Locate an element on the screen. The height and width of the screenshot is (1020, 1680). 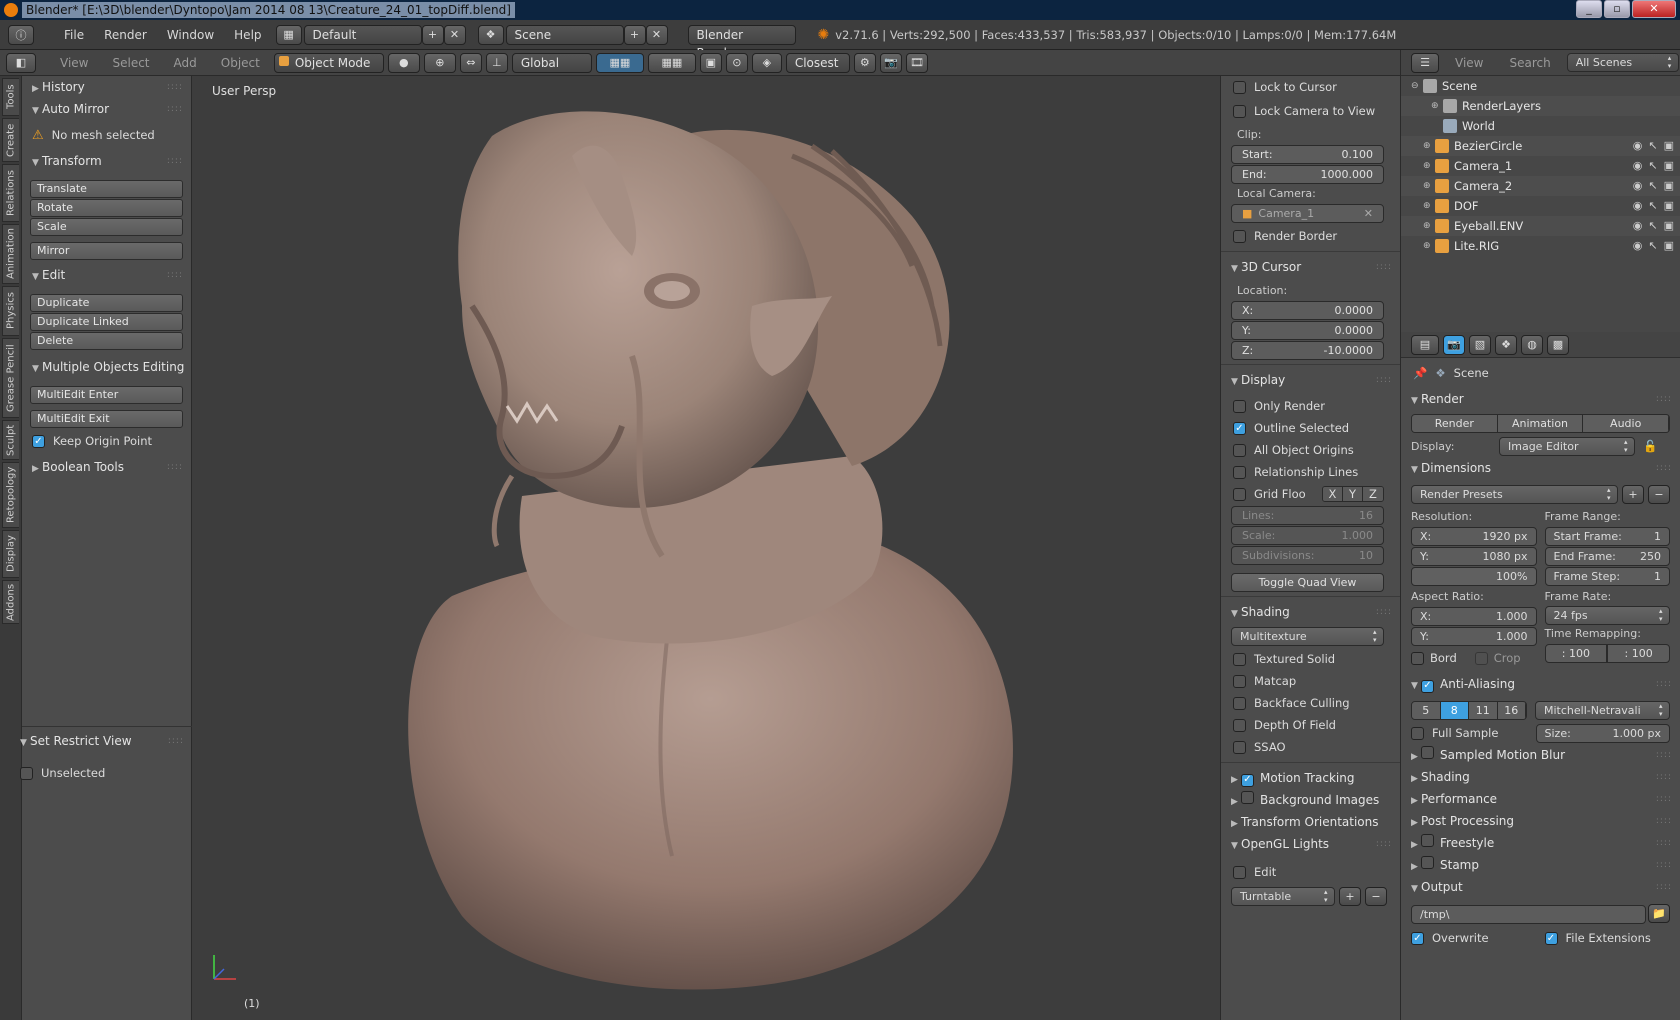
editor-type-properties-icon: ▤ is located at coordinates (1425, 344).